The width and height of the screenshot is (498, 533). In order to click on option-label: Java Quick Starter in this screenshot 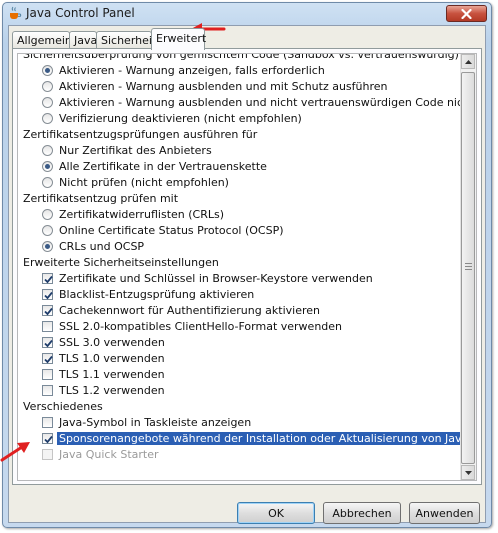, I will do `click(109, 454)`.